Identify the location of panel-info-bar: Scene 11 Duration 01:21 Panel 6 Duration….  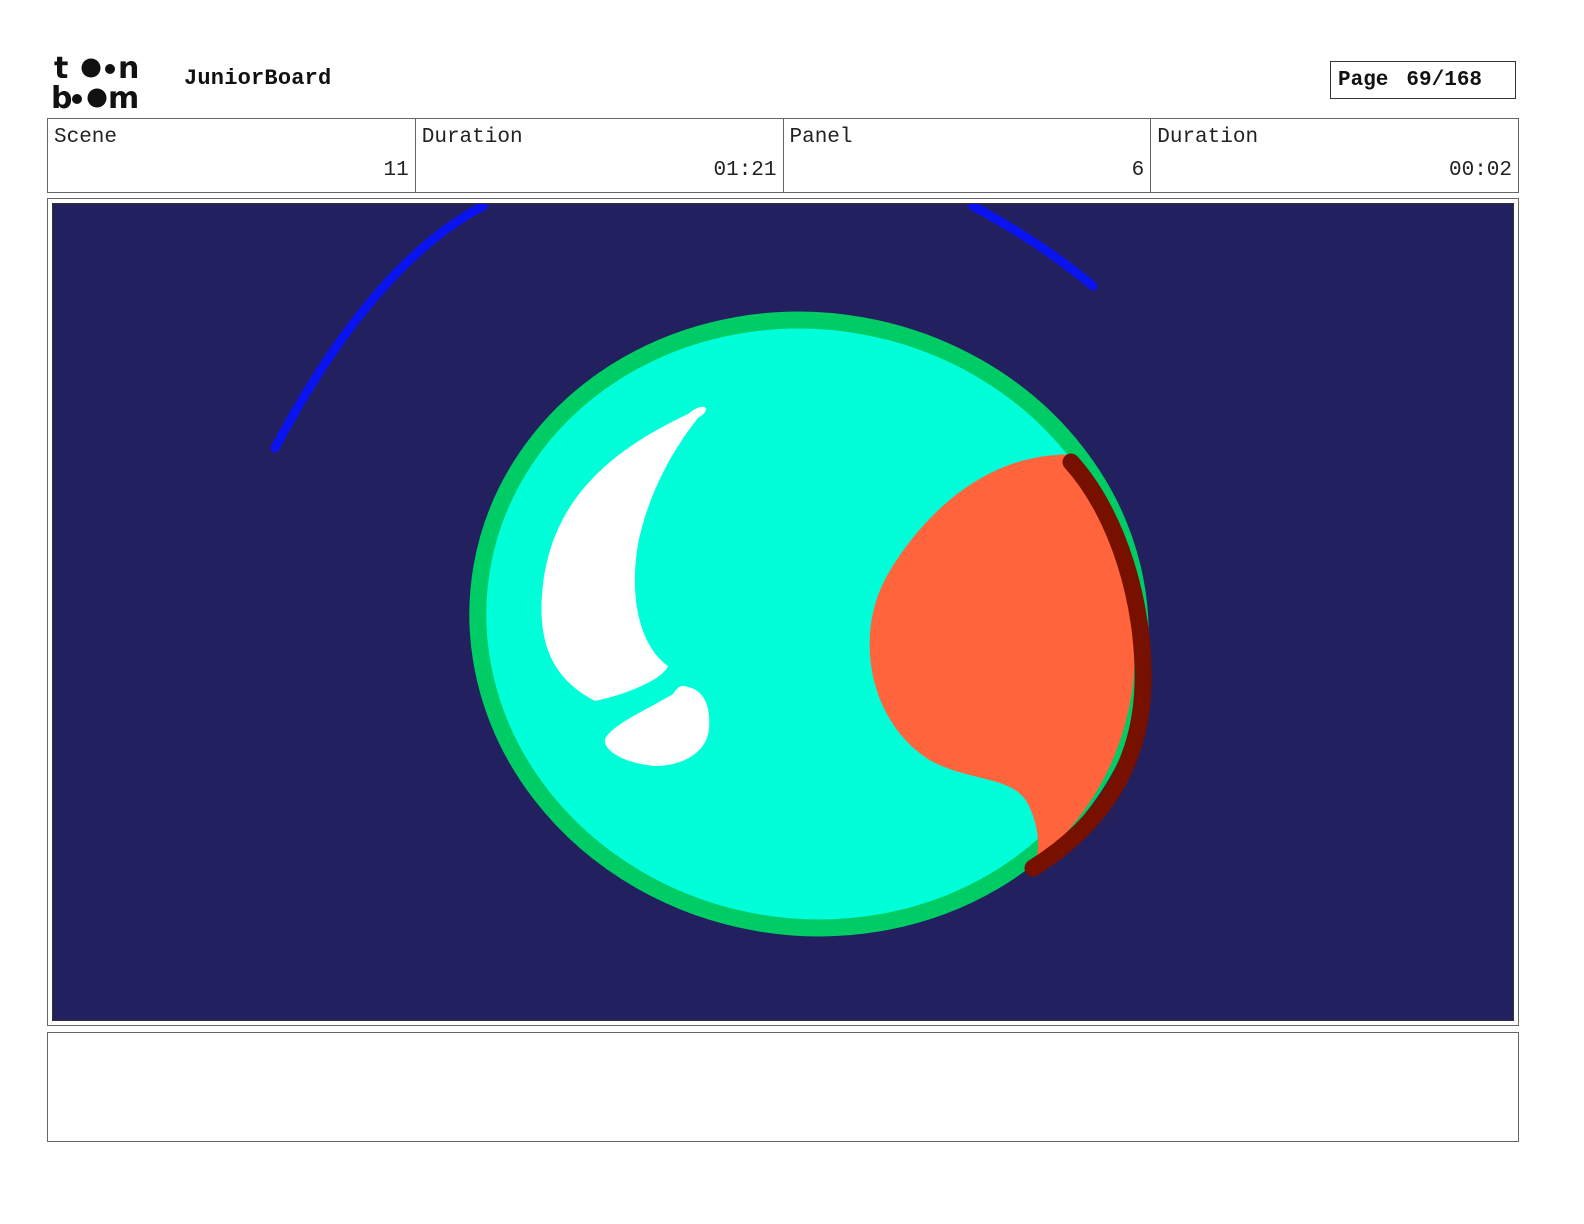
(783, 155).